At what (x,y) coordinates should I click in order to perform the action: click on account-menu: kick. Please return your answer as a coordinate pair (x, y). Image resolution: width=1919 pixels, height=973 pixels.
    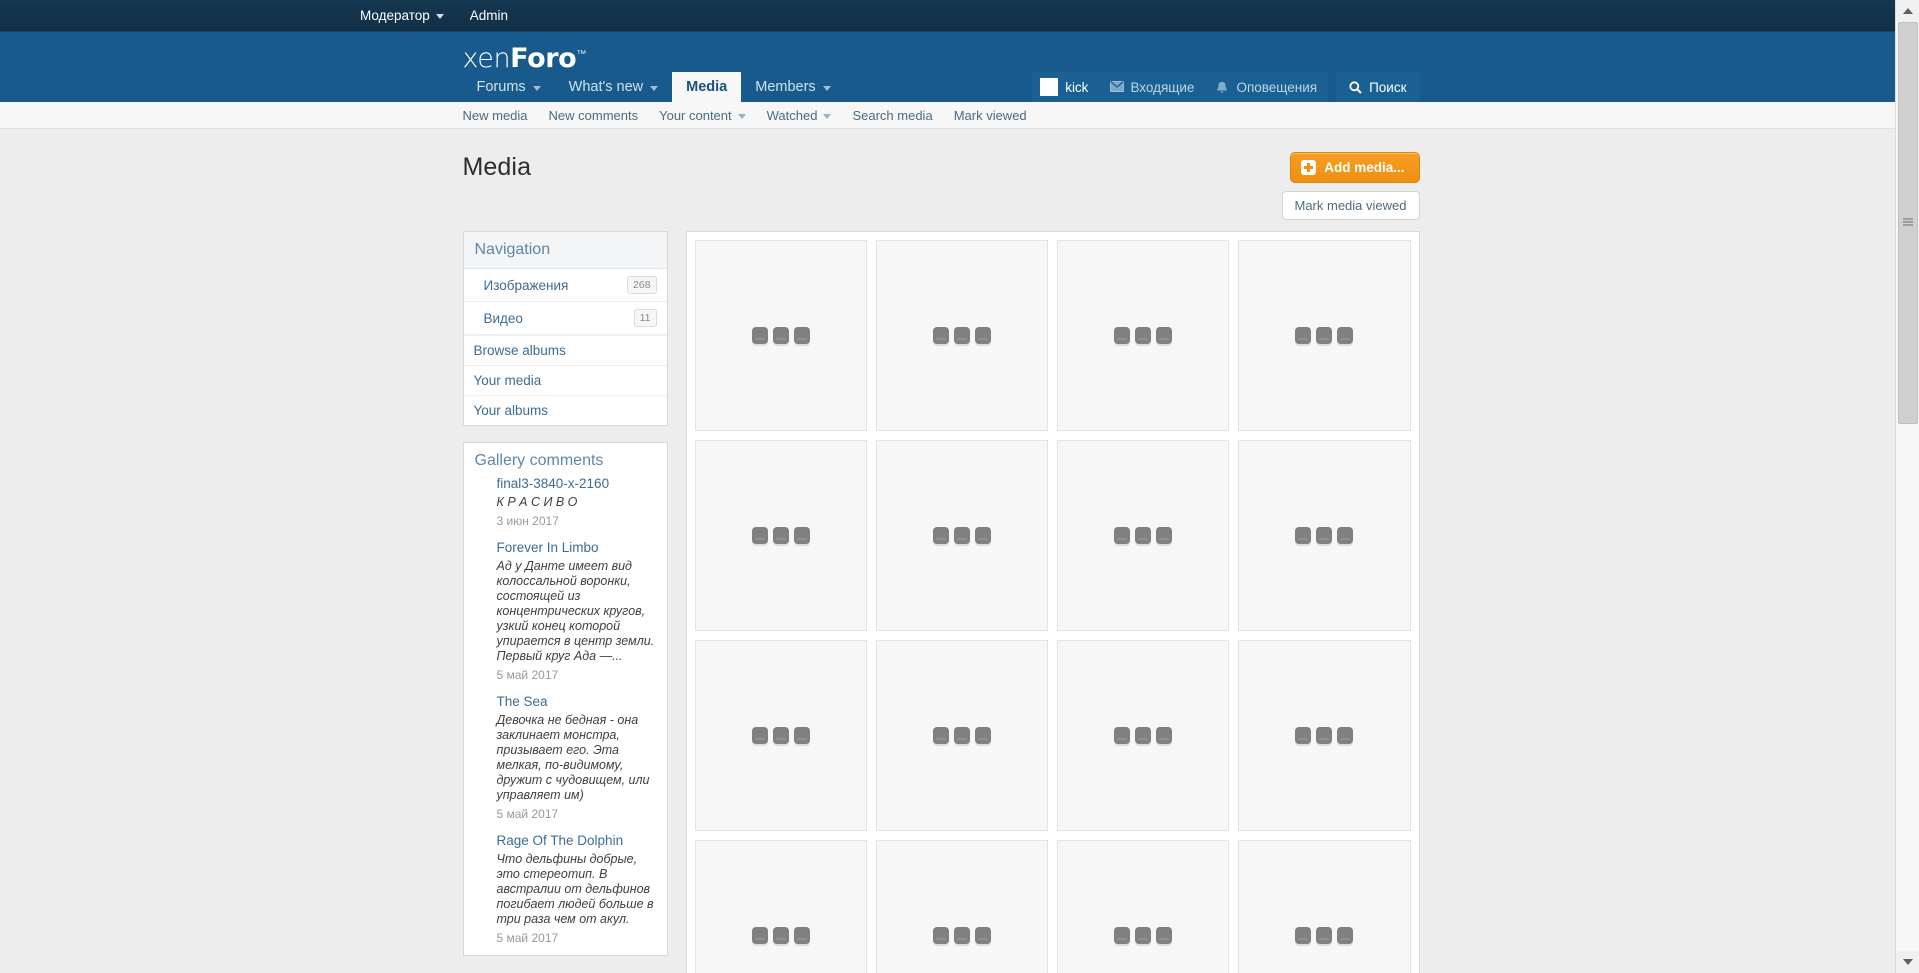
    Looking at the image, I should click on (1065, 87).